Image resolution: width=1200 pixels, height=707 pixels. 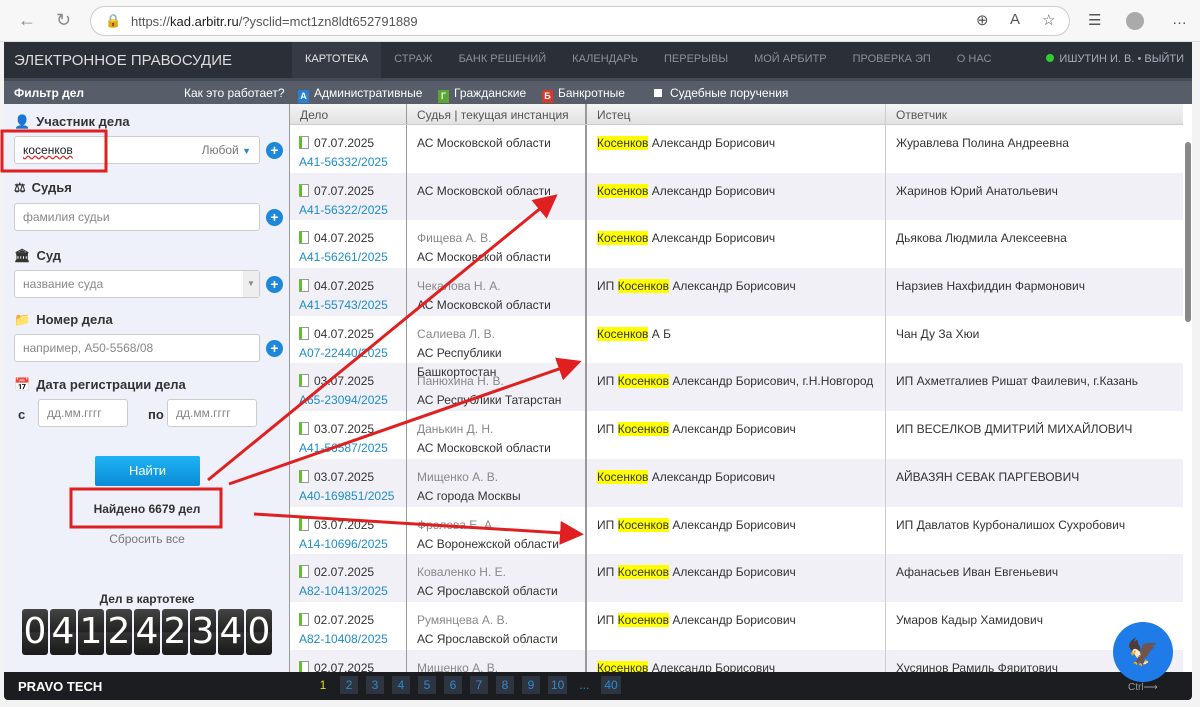 I want to click on case-number-link: А07-22440/2025, so click(x=347, y=353).